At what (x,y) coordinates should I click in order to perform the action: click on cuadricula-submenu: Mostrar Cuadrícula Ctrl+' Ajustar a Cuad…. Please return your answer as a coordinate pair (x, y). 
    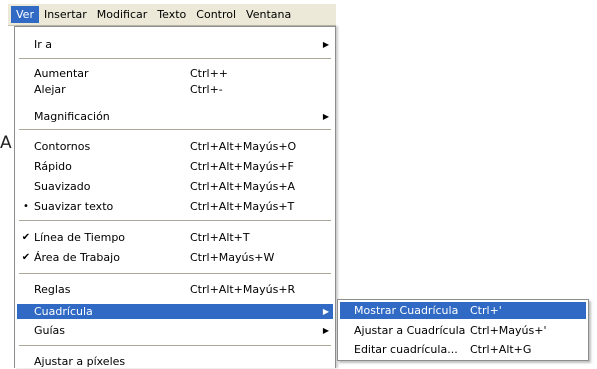
    Looking at the image, I should click on (463, 330).